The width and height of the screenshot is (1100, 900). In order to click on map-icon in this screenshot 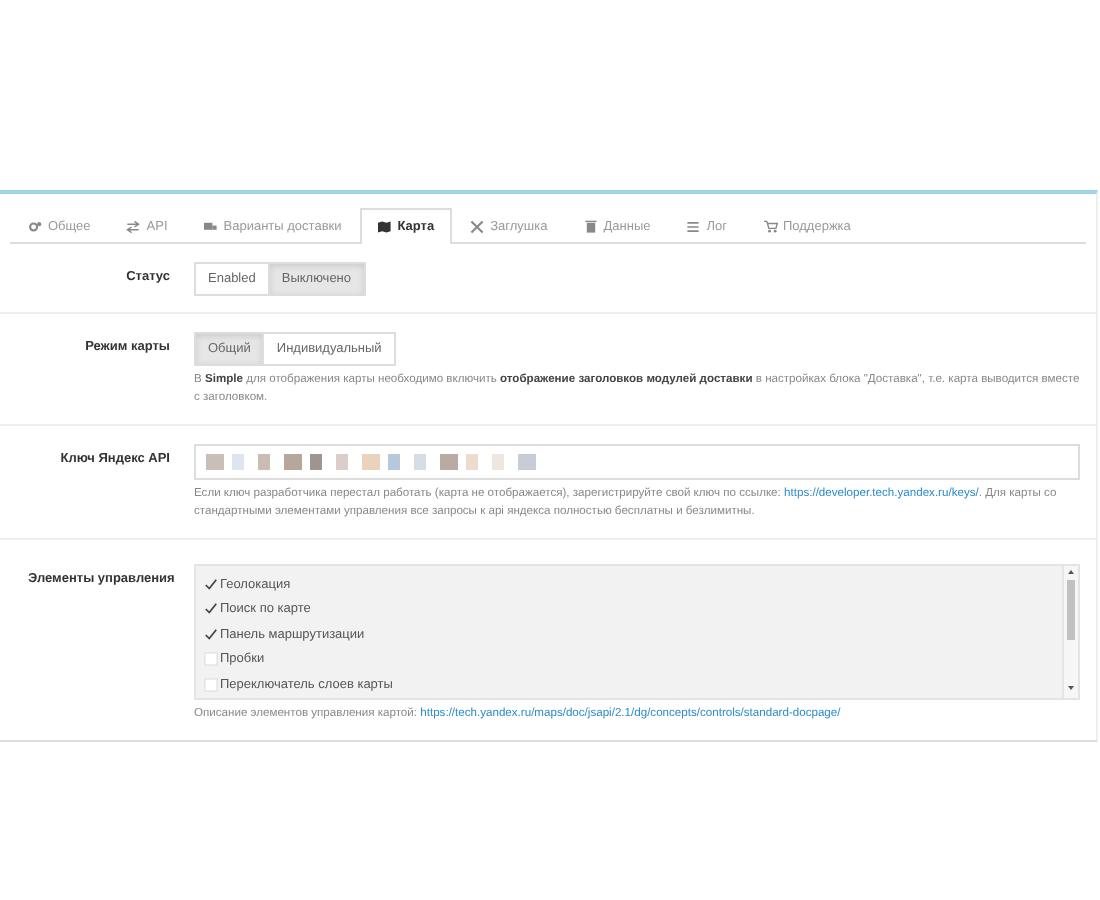, I will do `click(384, 227)`.